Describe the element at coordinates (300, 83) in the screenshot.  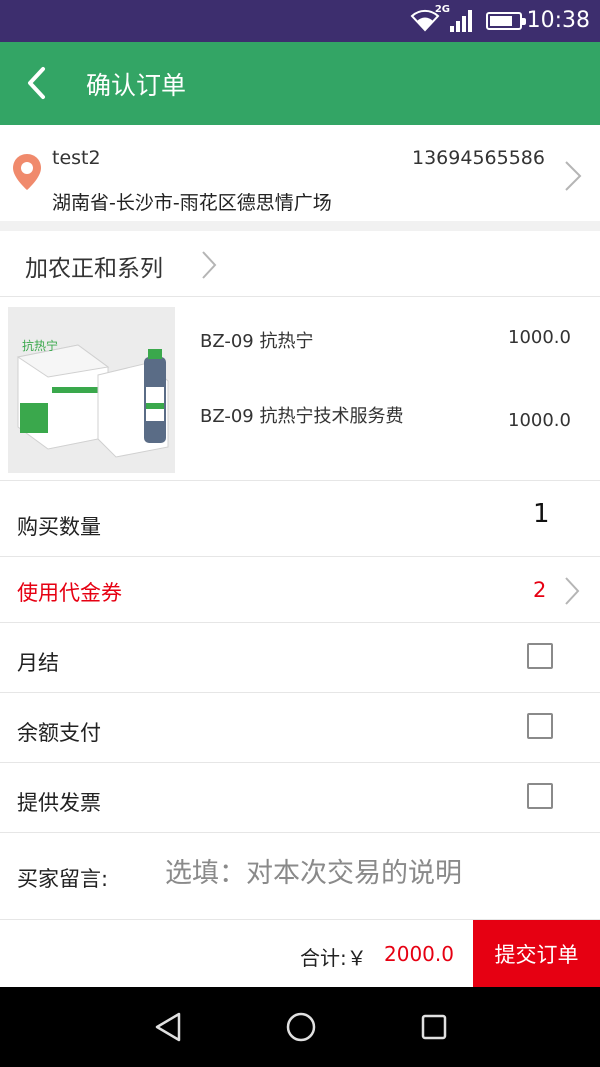
I see `app-bar: 确认订单` at that location.